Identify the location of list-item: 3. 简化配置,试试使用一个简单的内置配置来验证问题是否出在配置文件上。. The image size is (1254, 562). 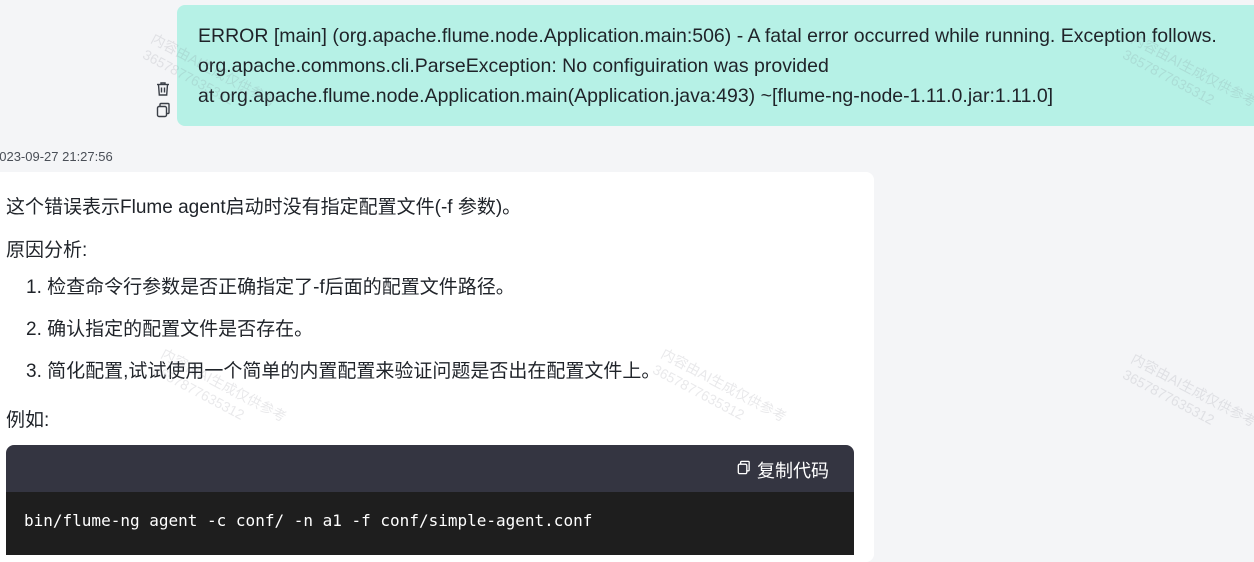
(343, 371).